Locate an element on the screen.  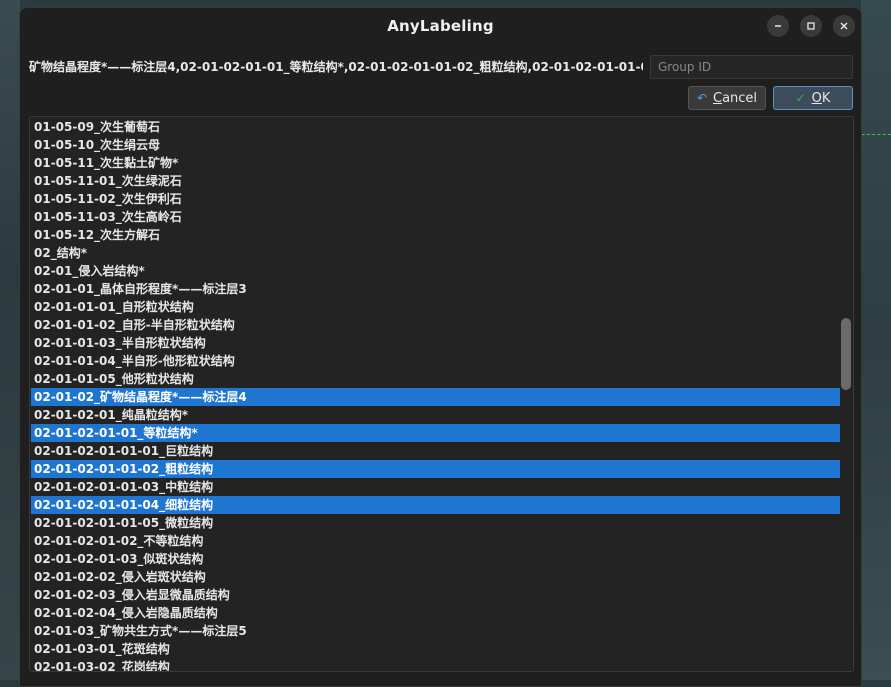
label-list-item: 02-01-03_矿物共生方式*——标注层5 is located at coordinates (435, 631).